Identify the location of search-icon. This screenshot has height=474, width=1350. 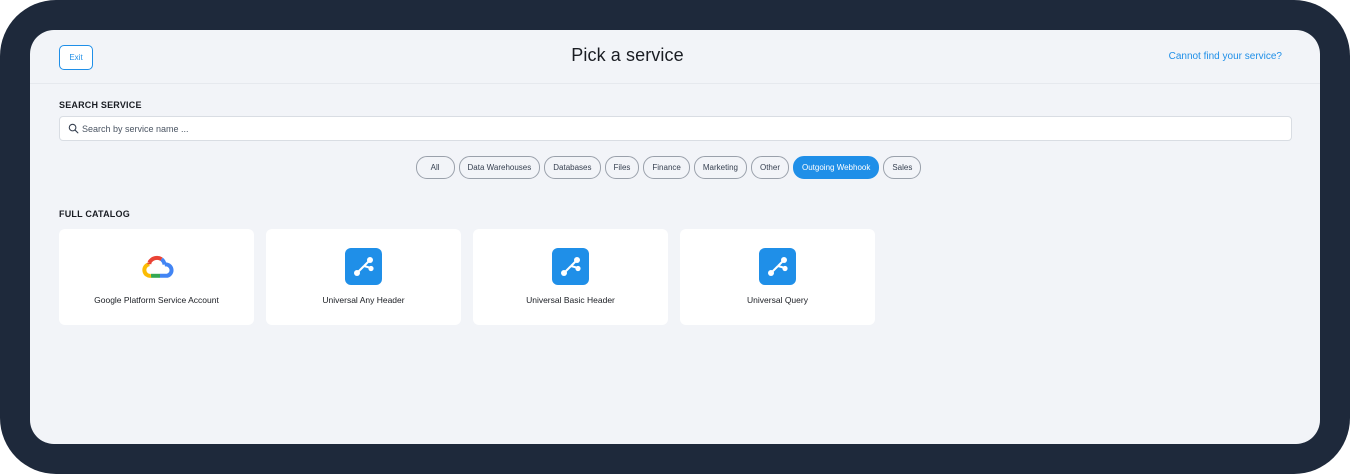
(73, 128).